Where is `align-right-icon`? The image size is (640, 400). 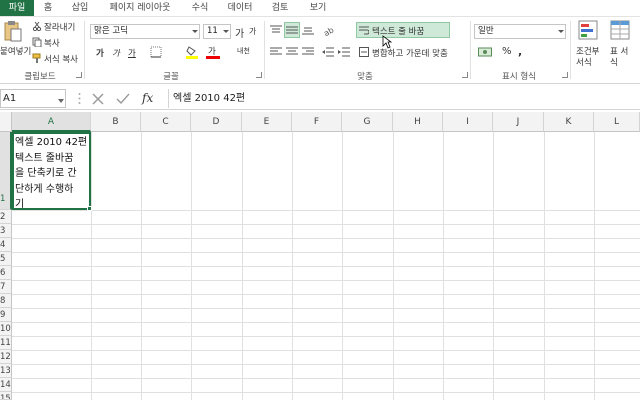
align-right-icon is located at coordinates (308, 52).